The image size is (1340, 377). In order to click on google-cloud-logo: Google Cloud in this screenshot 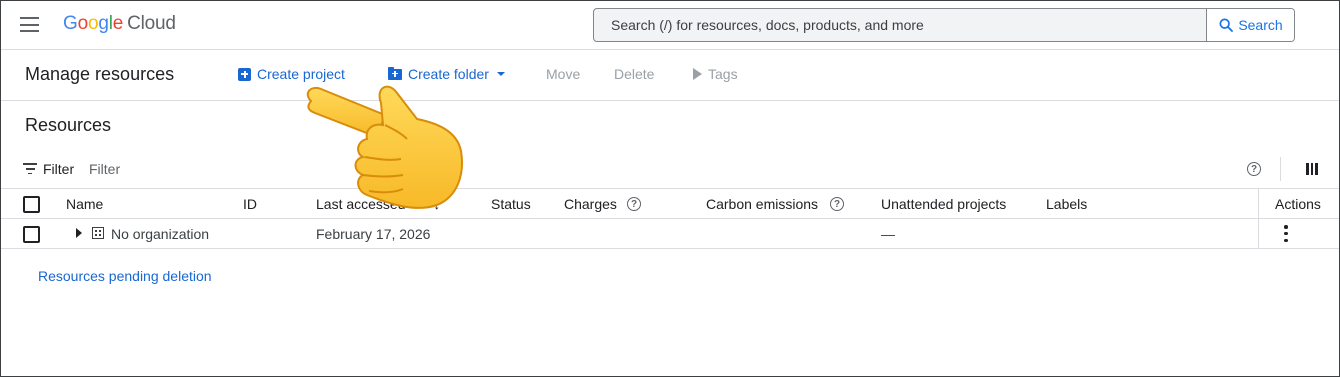, I will do `click(119, 24)`.